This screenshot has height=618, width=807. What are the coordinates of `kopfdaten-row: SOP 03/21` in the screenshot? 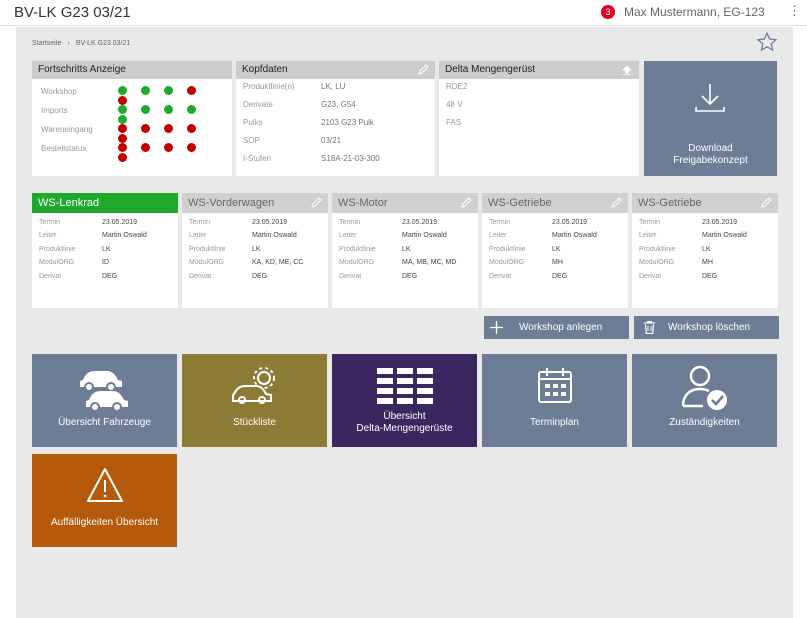 It's located at (339, 145).